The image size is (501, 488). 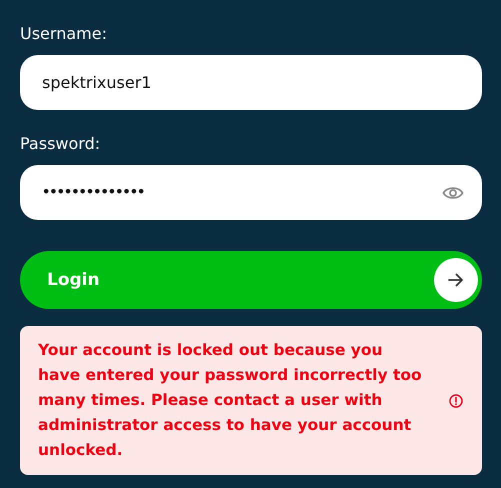 What do you see at coordinates (251, 82) in the screenshot?
I see `username-field: spektrixuser1` at bounding box center [251, 82].